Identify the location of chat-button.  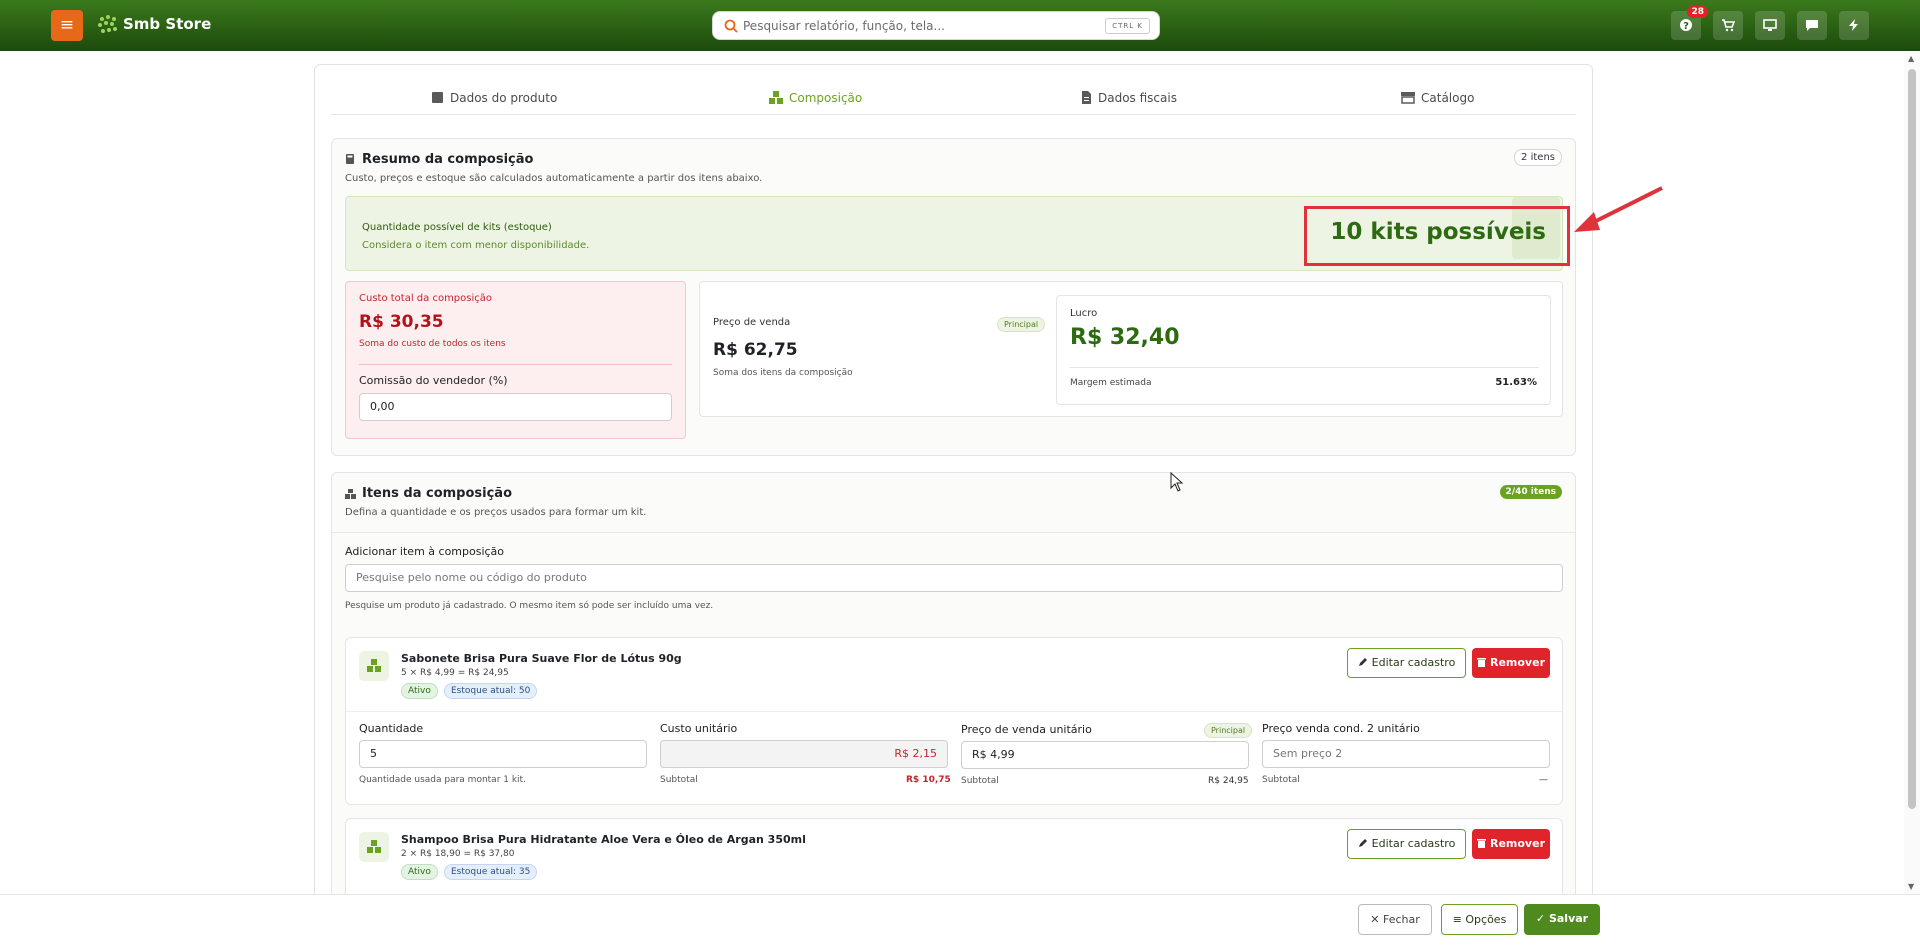
(1812, 25).